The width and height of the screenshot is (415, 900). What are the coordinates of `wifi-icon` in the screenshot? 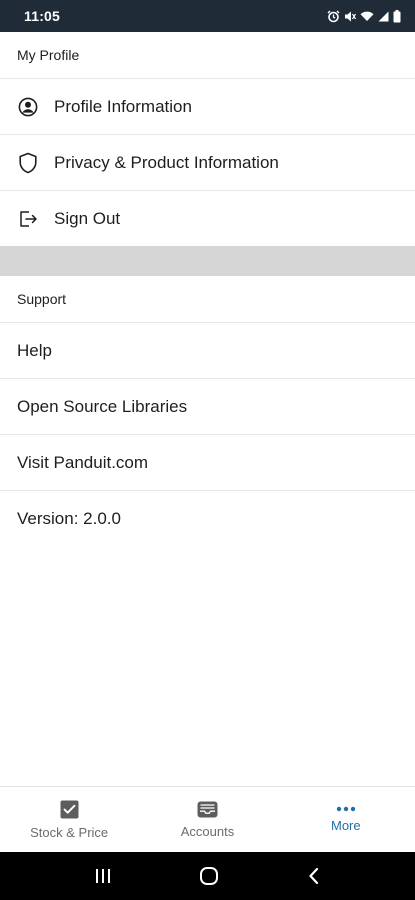 It's located at (367, 16).